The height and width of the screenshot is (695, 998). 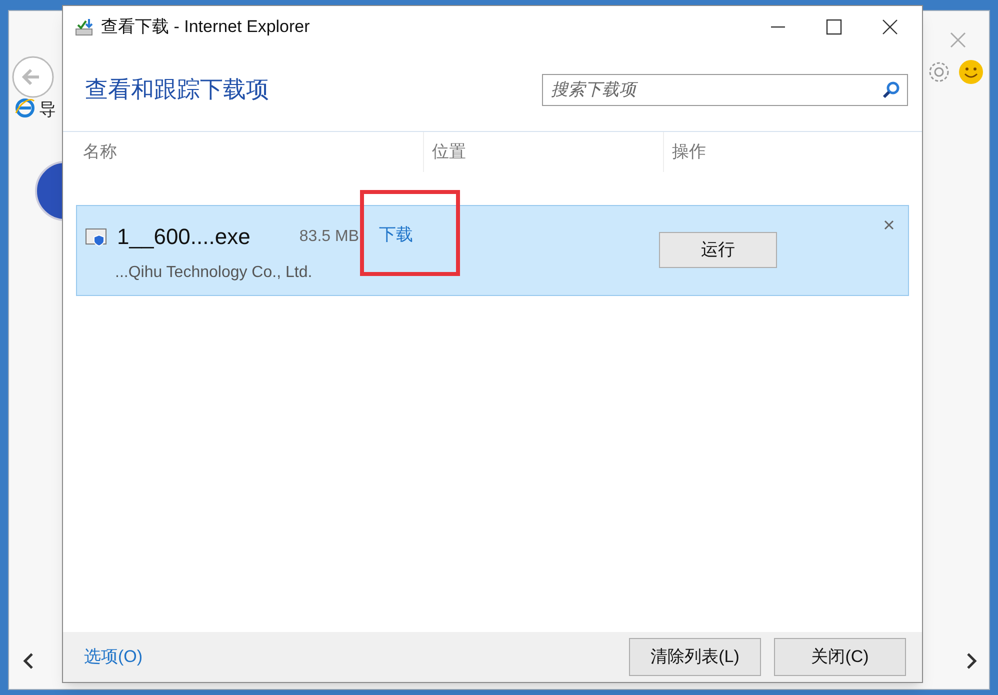 I want to click on column-header: 位置, so click(x=449, y=152).